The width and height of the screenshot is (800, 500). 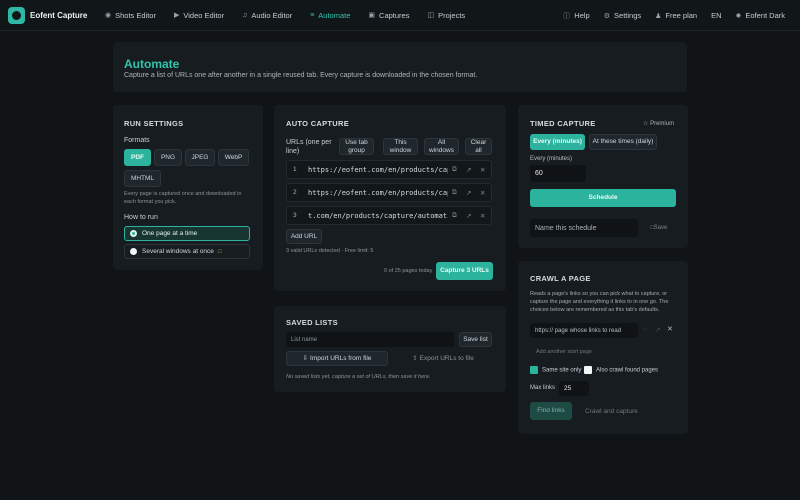 I want to click on radio-unselected-icon, so click(x=133, y=251).